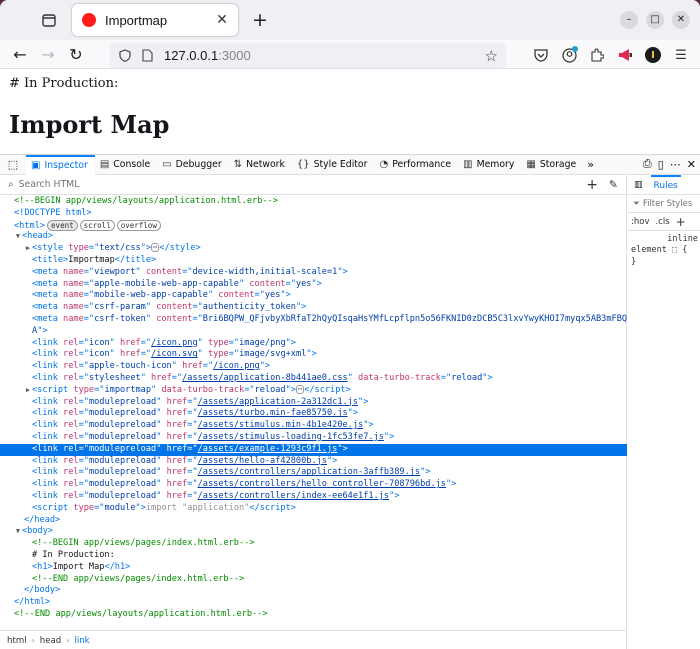  What do you see at coordinates (155, 20) in the screenshot?
I see `browser-tab: Importmap ✕` at bounding box center [155, 20].